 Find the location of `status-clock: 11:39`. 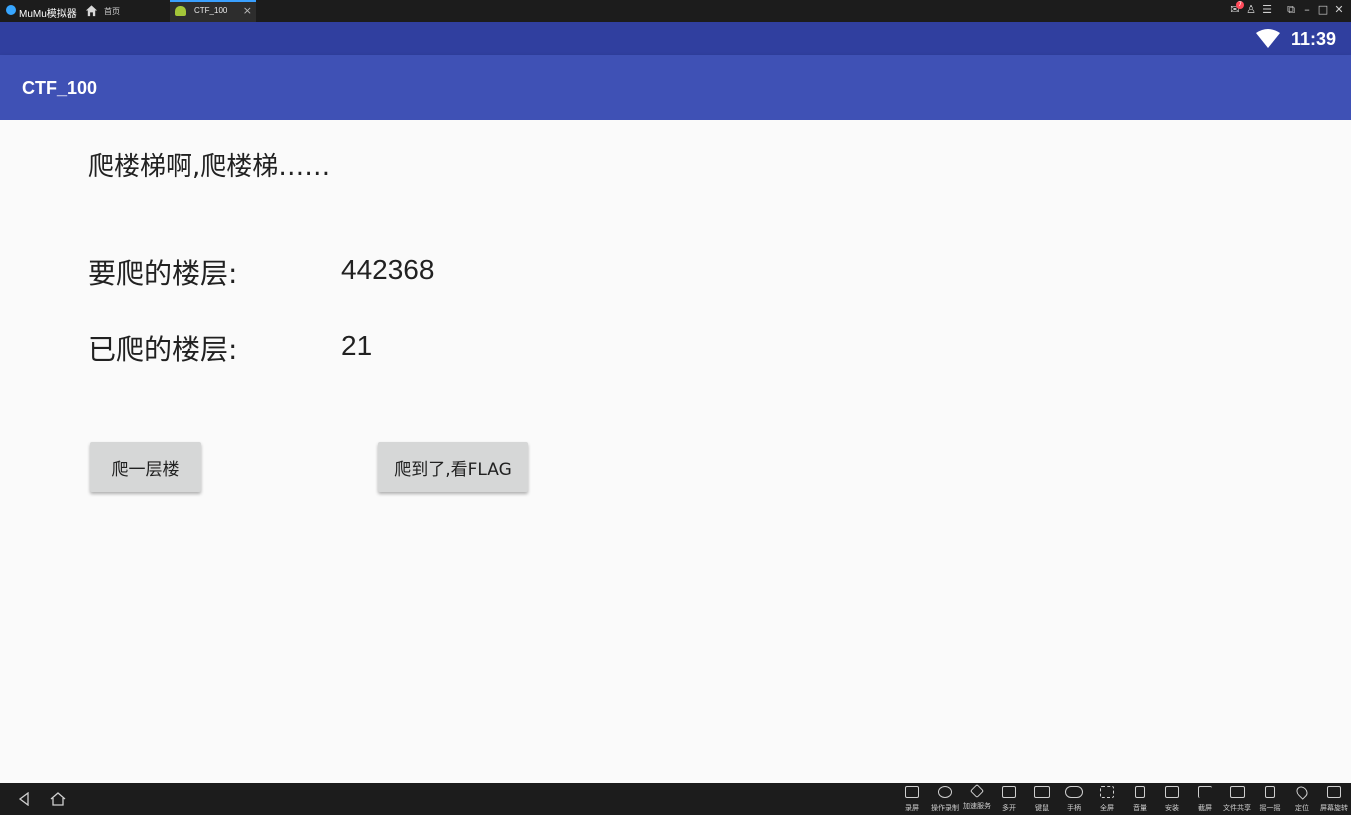

status-clock: 11:39 is located at coordinates (1314, 39).